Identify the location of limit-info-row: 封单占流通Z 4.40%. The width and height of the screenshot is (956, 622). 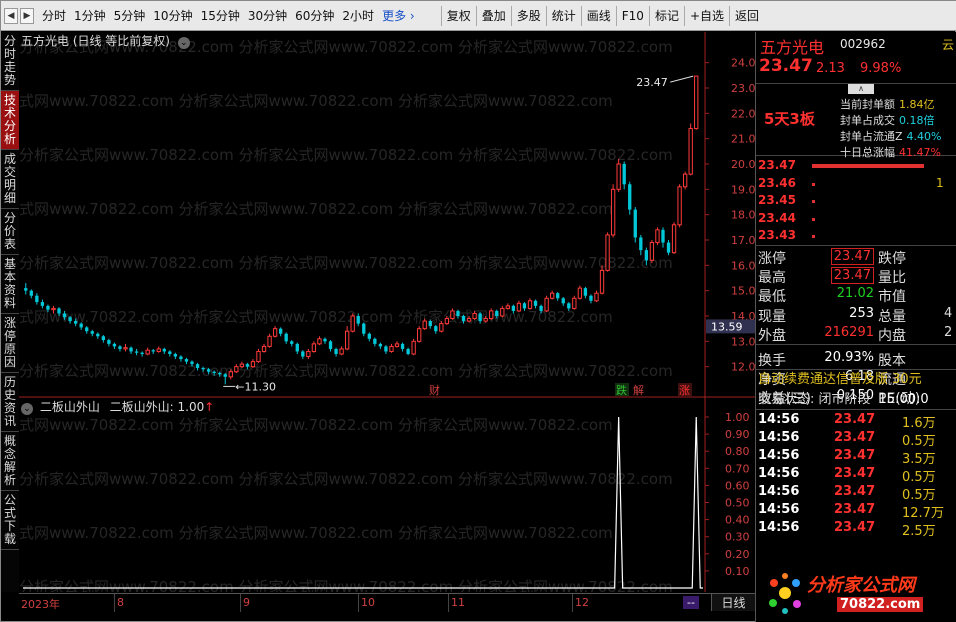
(891, 136).